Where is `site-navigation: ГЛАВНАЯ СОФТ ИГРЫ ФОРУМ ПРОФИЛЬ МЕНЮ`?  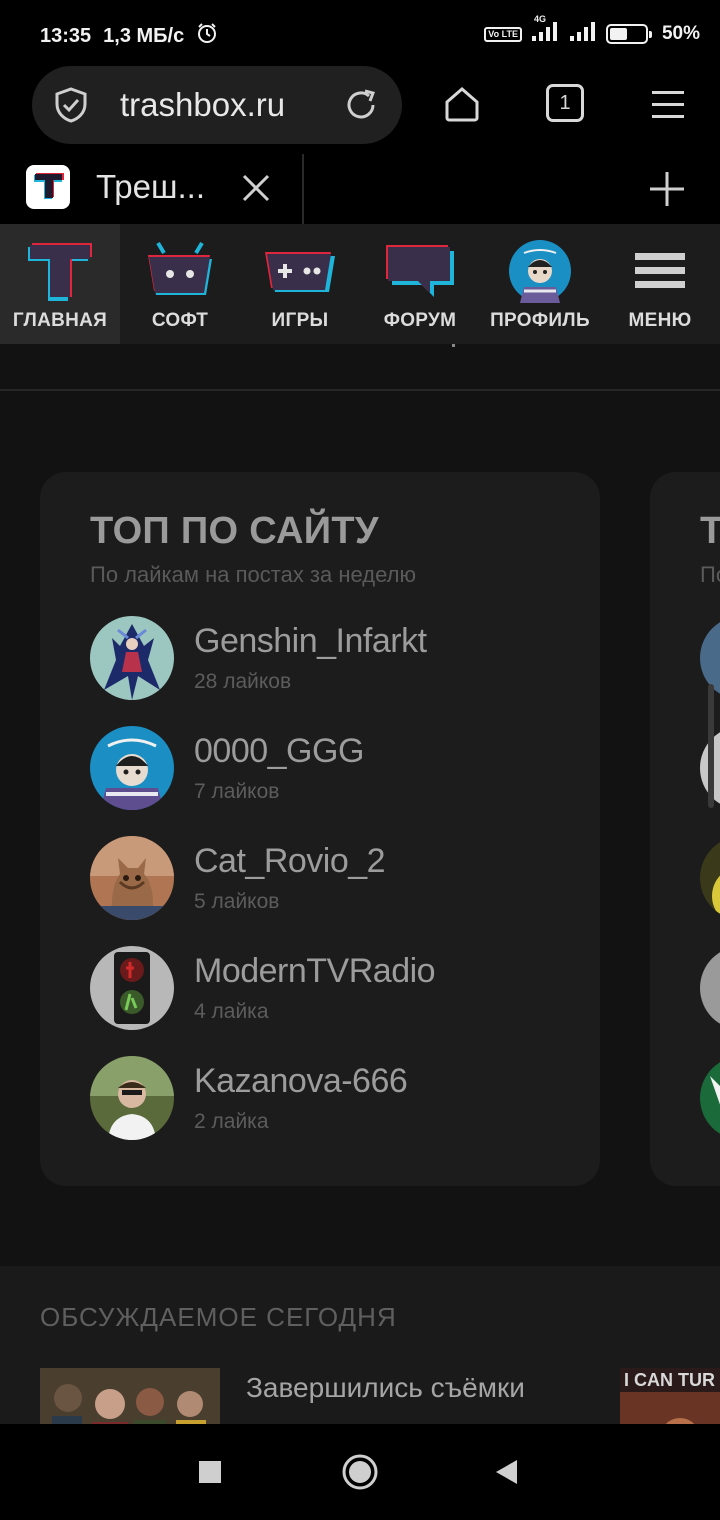
site-navigation: ГЛАВНАЯ СОФТ ИГРЫ ФОРУМ ПРОФИЛЬ МЕНЮ is located at coordinates (360, 284).